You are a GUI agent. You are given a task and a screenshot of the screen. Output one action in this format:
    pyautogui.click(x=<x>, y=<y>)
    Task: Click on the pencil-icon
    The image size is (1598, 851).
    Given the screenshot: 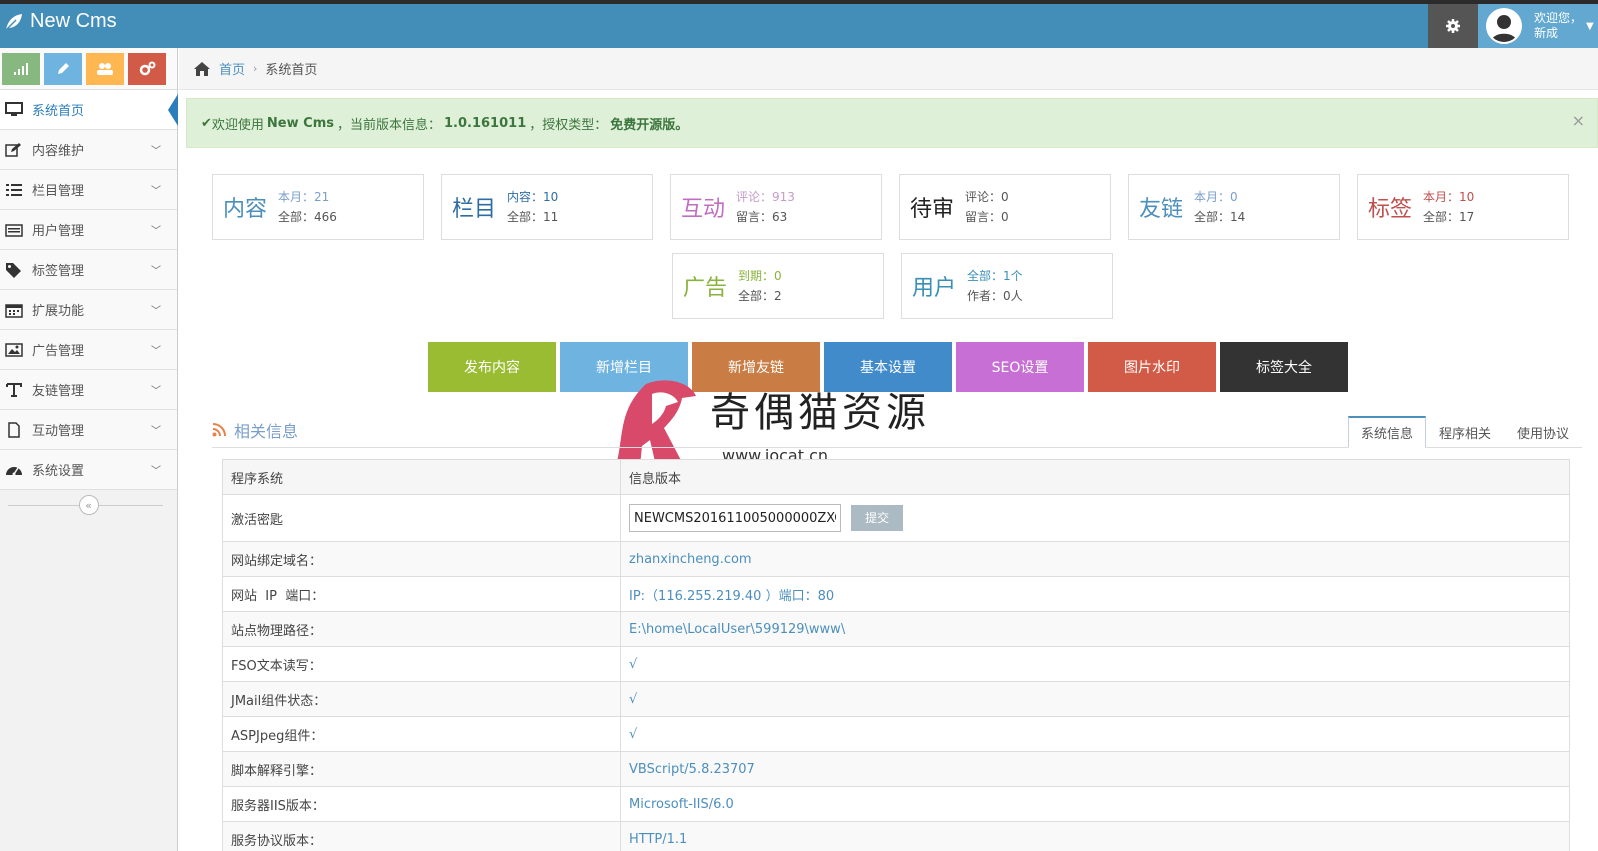 What is the action you would take?
    pyautogui.click(x=63, y=68)
    